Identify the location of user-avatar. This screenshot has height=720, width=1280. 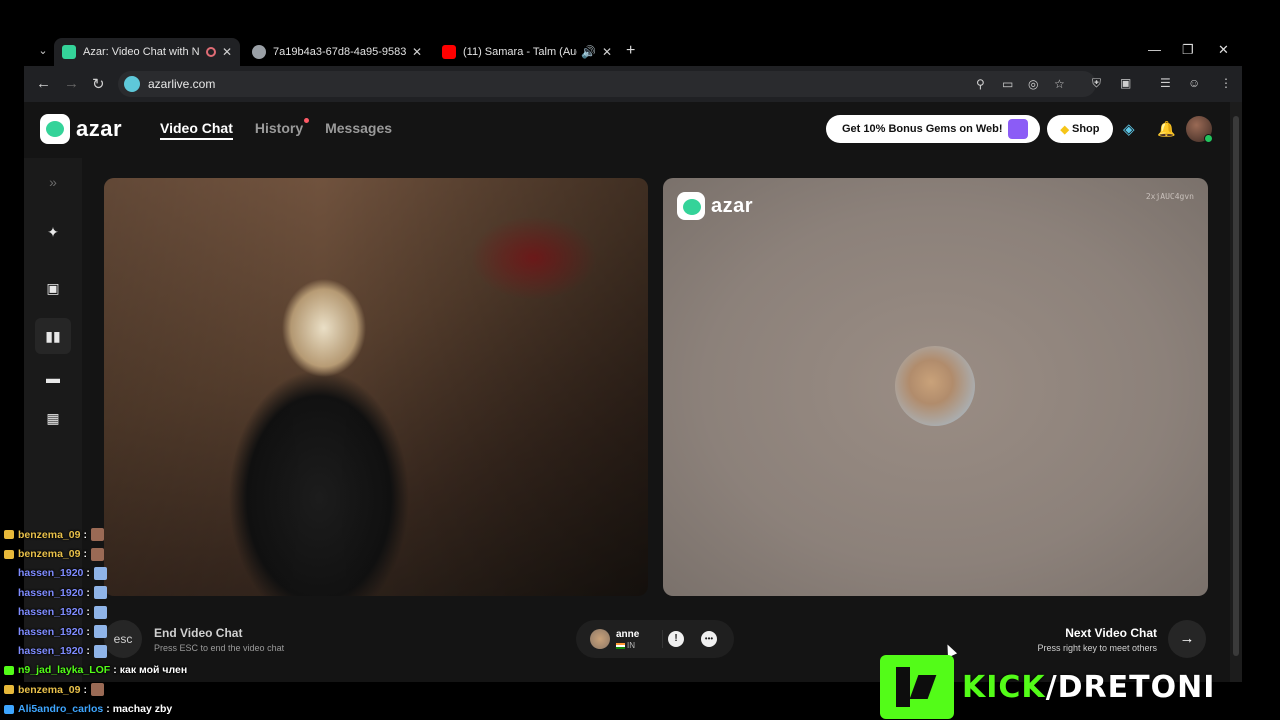
(1199, 129).